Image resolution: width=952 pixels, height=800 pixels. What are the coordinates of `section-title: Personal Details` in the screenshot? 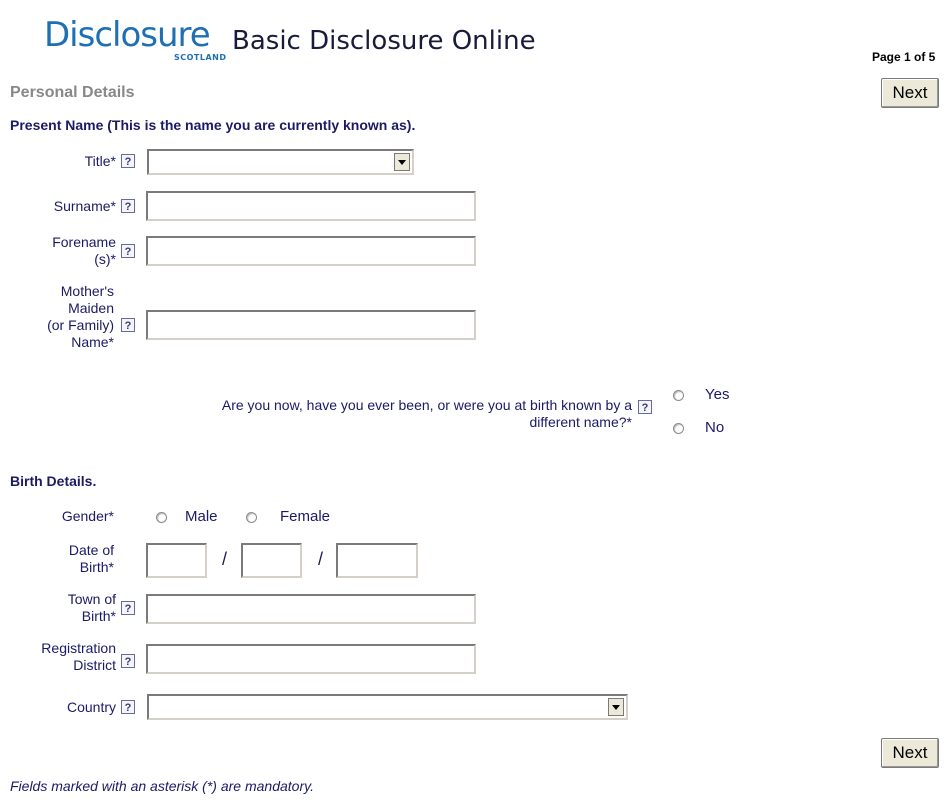 It's located at (72, 92).